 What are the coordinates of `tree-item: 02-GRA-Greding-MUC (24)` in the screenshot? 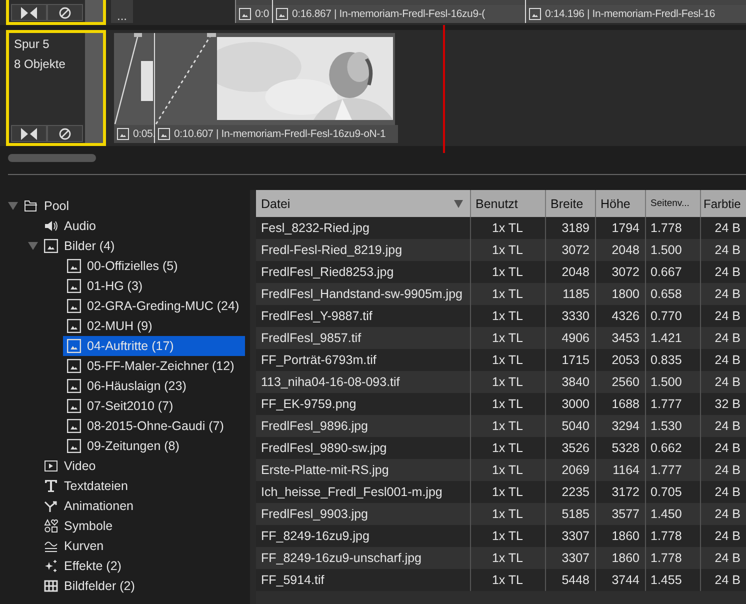 It's located at (154, 306).